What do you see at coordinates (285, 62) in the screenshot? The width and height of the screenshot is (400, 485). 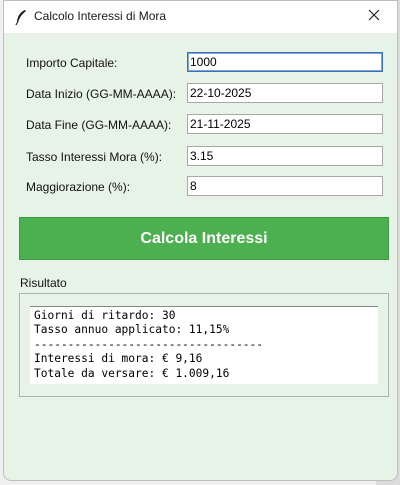 I see `capital-input` at bounding box center [285, 62].